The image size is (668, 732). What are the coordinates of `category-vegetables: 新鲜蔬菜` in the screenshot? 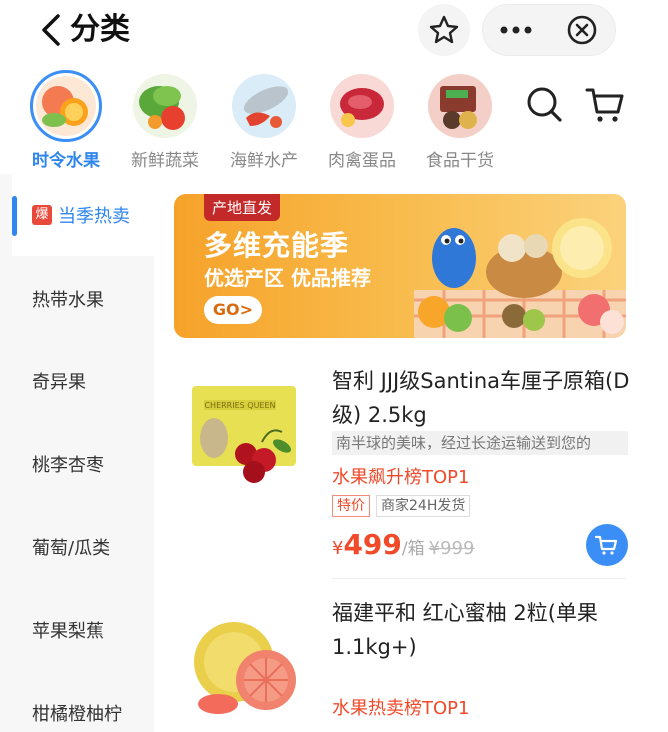 It's located at (165, 119).